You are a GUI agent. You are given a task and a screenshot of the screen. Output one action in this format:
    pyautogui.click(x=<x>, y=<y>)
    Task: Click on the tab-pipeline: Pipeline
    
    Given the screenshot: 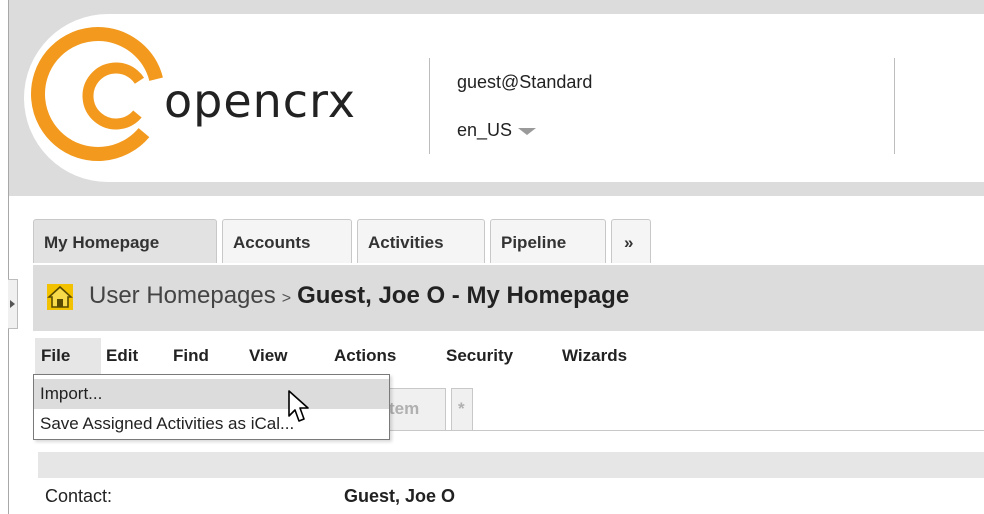 What is the action you would take?
    pyautogui.click(x=548, y=241)
    